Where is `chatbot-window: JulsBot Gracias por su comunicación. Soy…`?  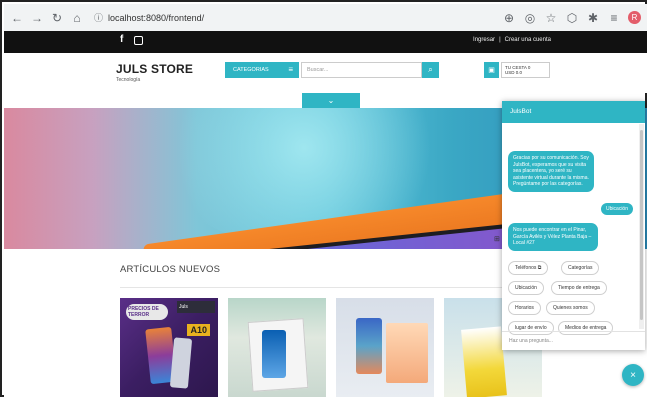 chatbot-window: JulsBot Gracias por su comunicación. Soy… is located at coordinates (573, 225).